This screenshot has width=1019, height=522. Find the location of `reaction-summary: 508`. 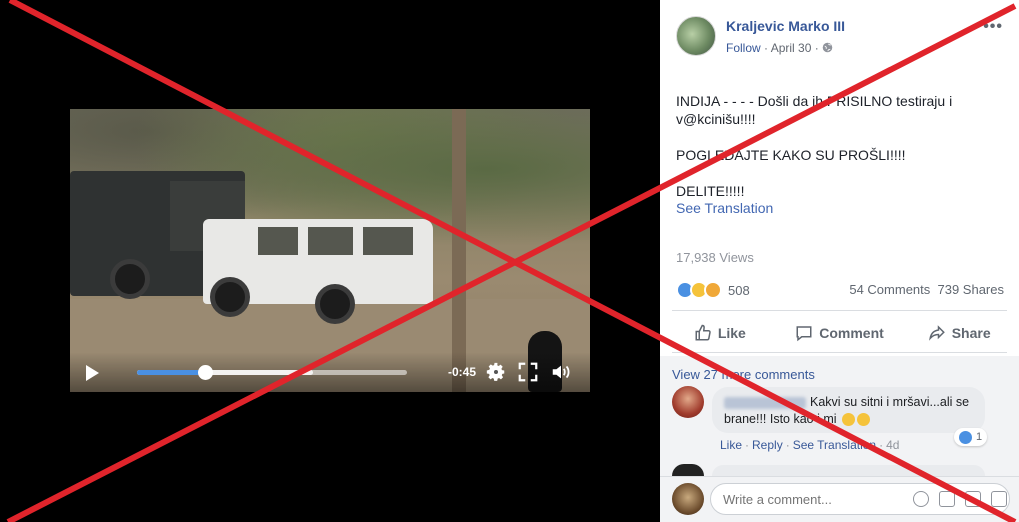

reaction-summary: 508 is located at coordinates (713, 290).